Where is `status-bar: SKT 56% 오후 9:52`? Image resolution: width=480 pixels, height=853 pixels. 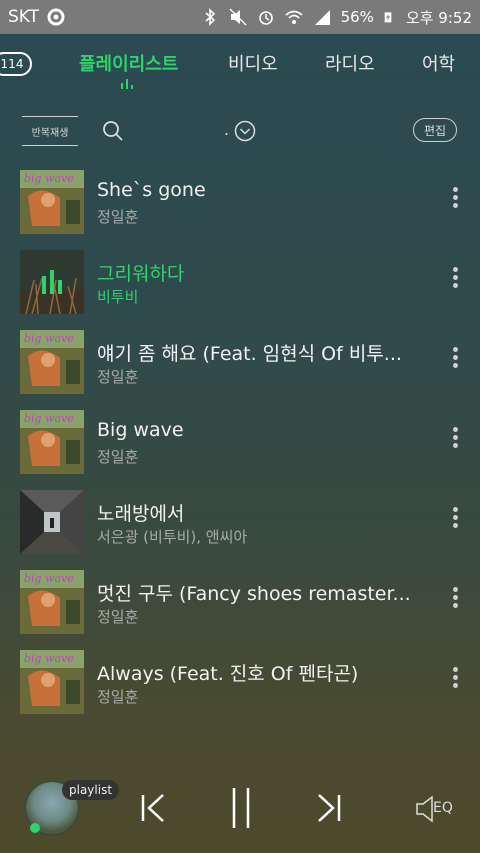
status-bar: SKT 56% 오후 9:52 is located at coordinates (240, 17).